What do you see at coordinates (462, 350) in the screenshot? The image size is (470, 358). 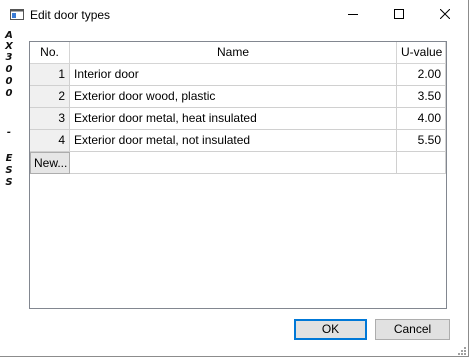 I see `resize-grip-icon` at bounding box center [462, 350].